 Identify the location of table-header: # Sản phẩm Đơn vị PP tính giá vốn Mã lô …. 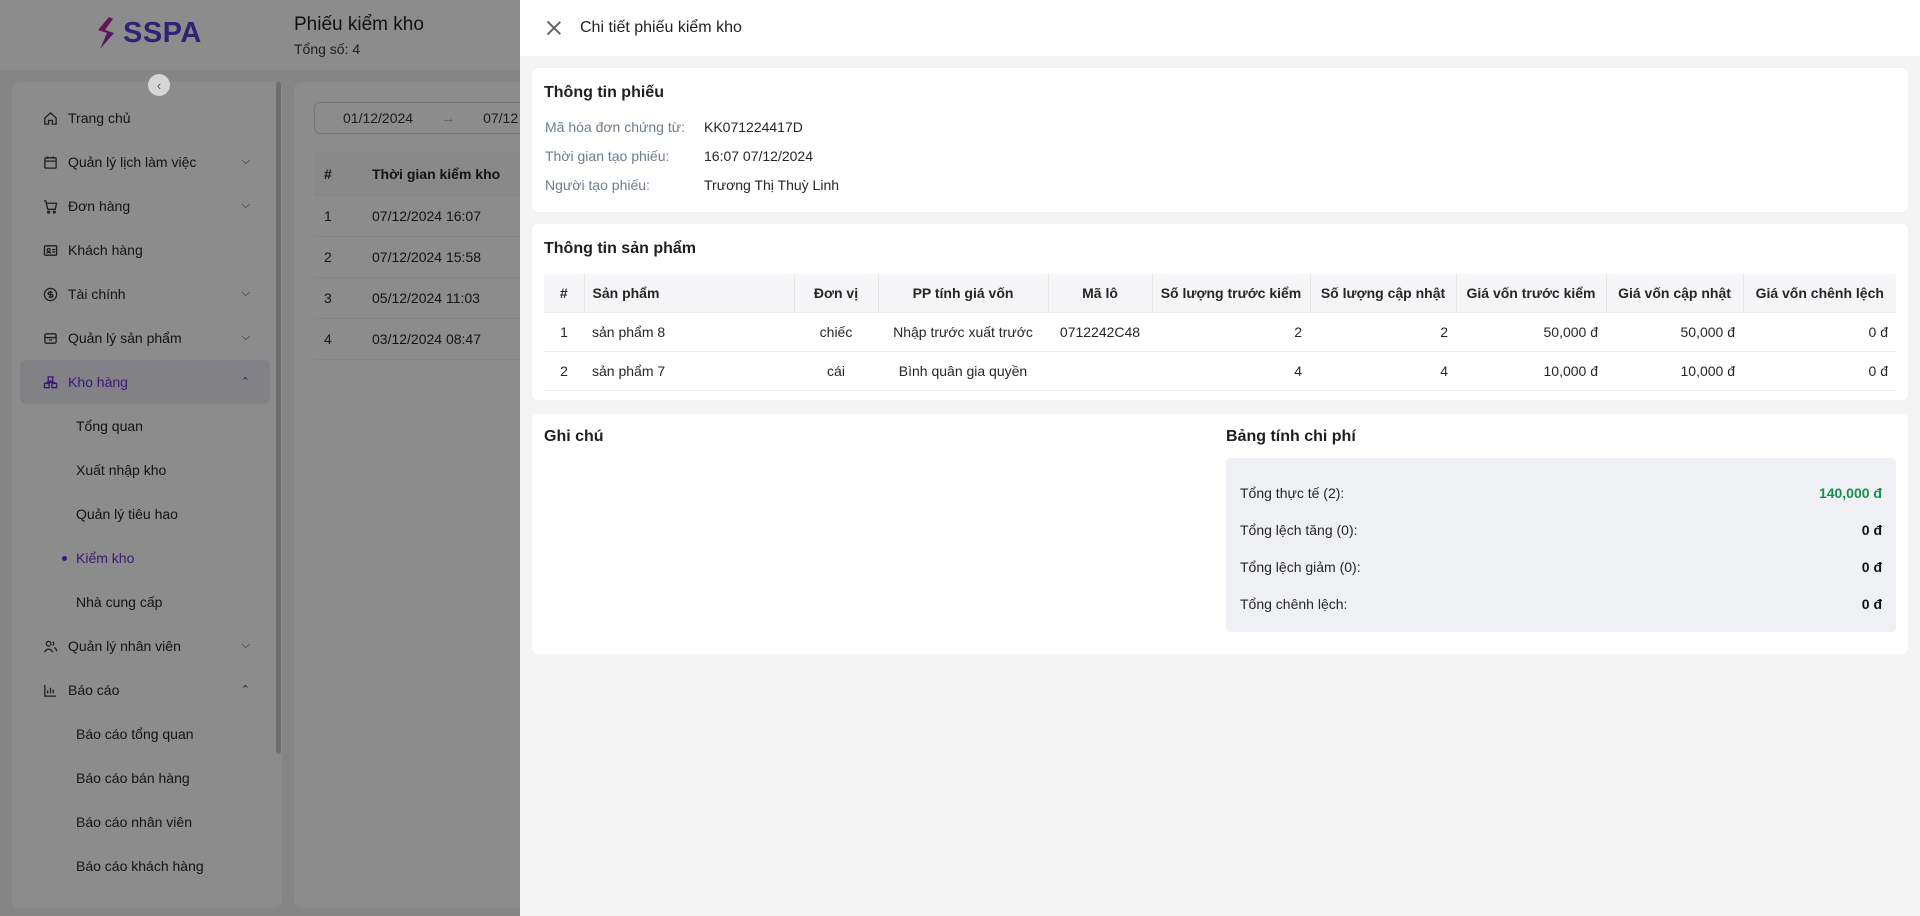
(1220, 293).